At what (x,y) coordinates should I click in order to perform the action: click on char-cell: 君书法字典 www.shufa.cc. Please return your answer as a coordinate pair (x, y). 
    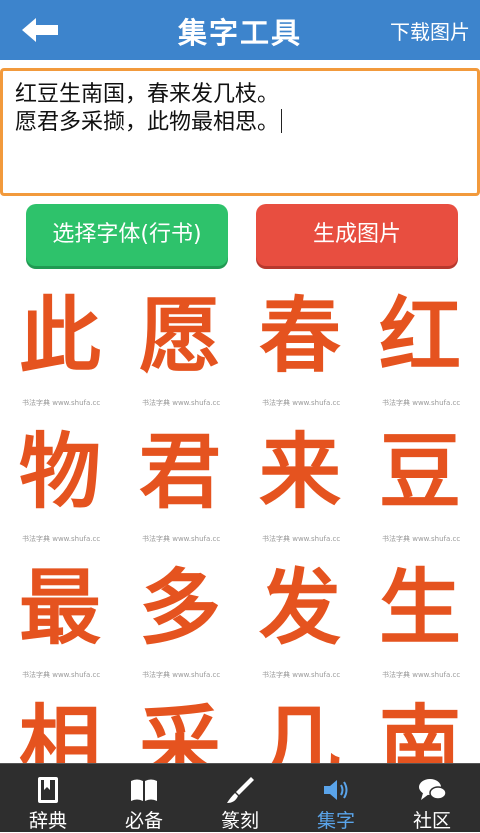
    Looking at the image, I should click on (180, 484).